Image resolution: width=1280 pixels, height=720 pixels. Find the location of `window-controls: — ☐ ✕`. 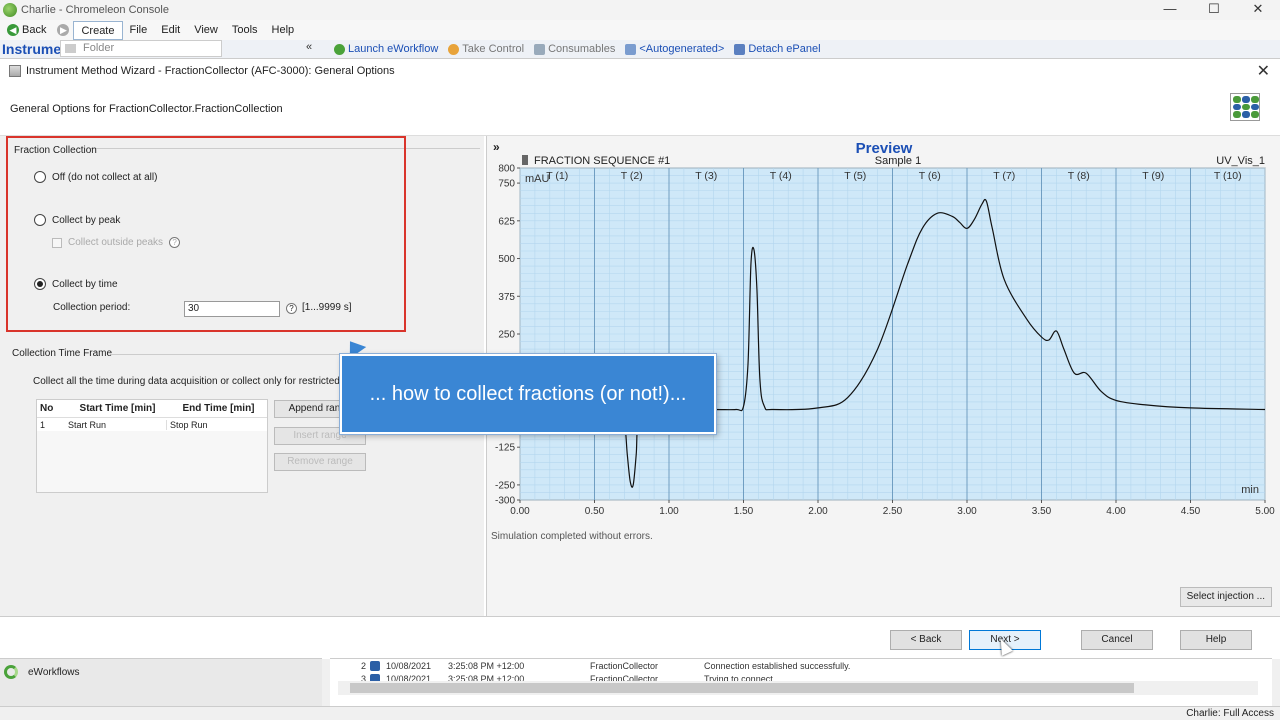

window-controls: — ☐ ✕ is located at coordinates (1214, 10).